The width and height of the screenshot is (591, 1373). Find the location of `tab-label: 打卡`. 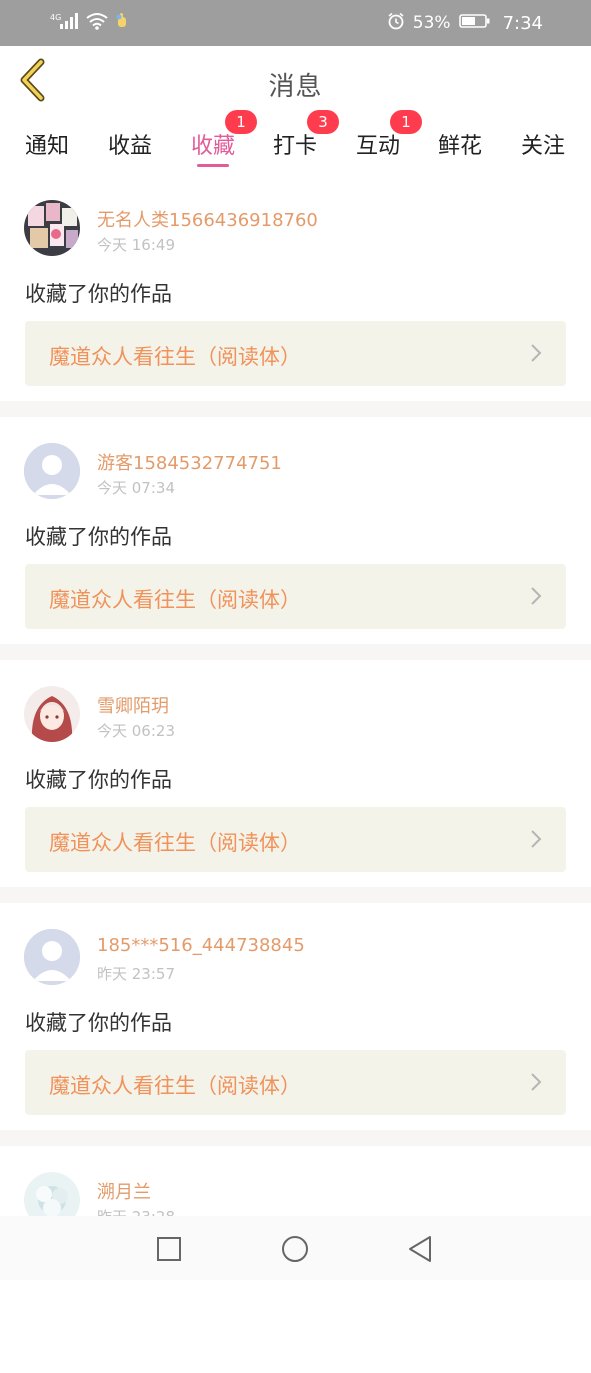

tab-label: 打卡 is located at coordinates (294, 146).